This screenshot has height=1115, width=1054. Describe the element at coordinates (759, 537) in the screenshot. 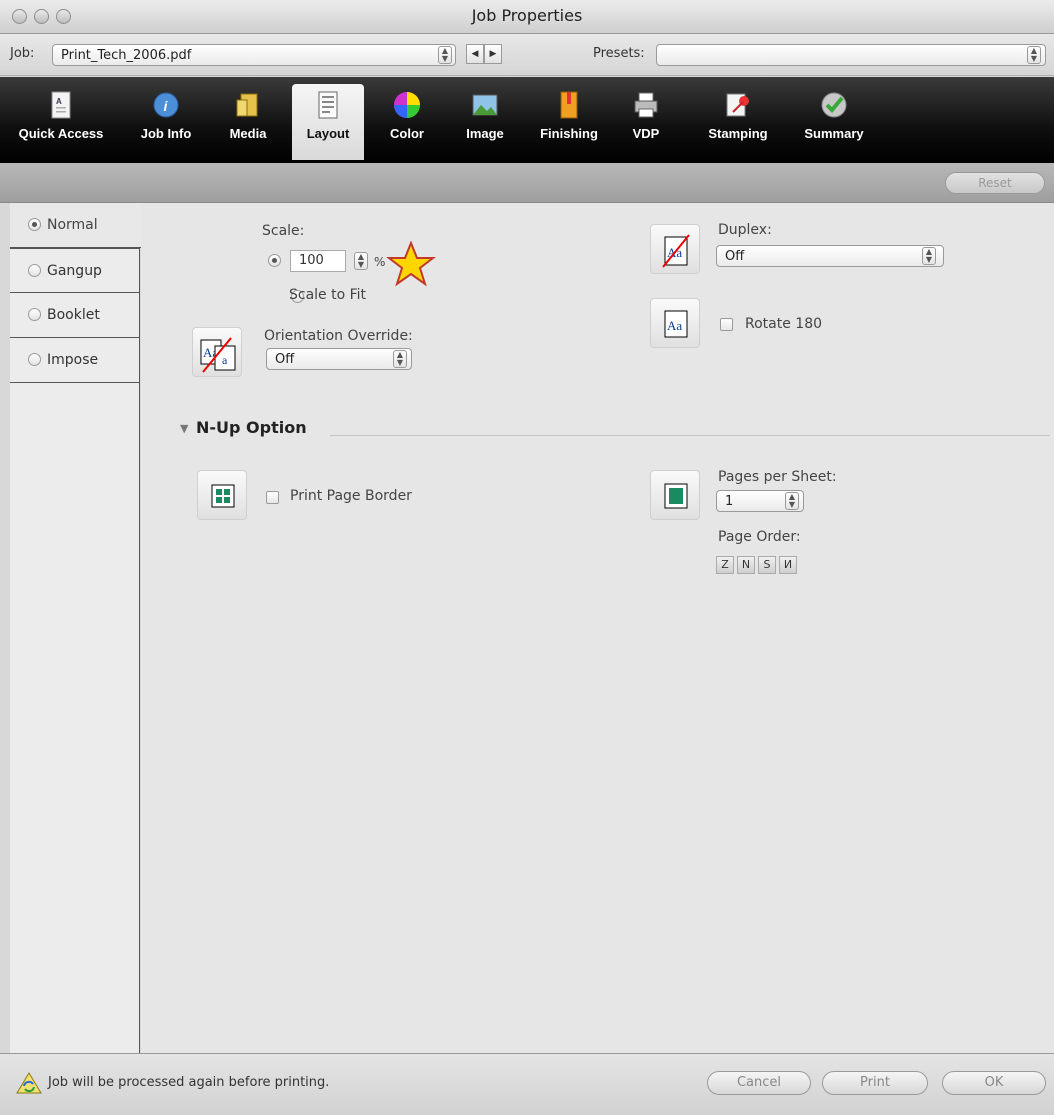

I see `page-order-label: Page Order:` at that location.